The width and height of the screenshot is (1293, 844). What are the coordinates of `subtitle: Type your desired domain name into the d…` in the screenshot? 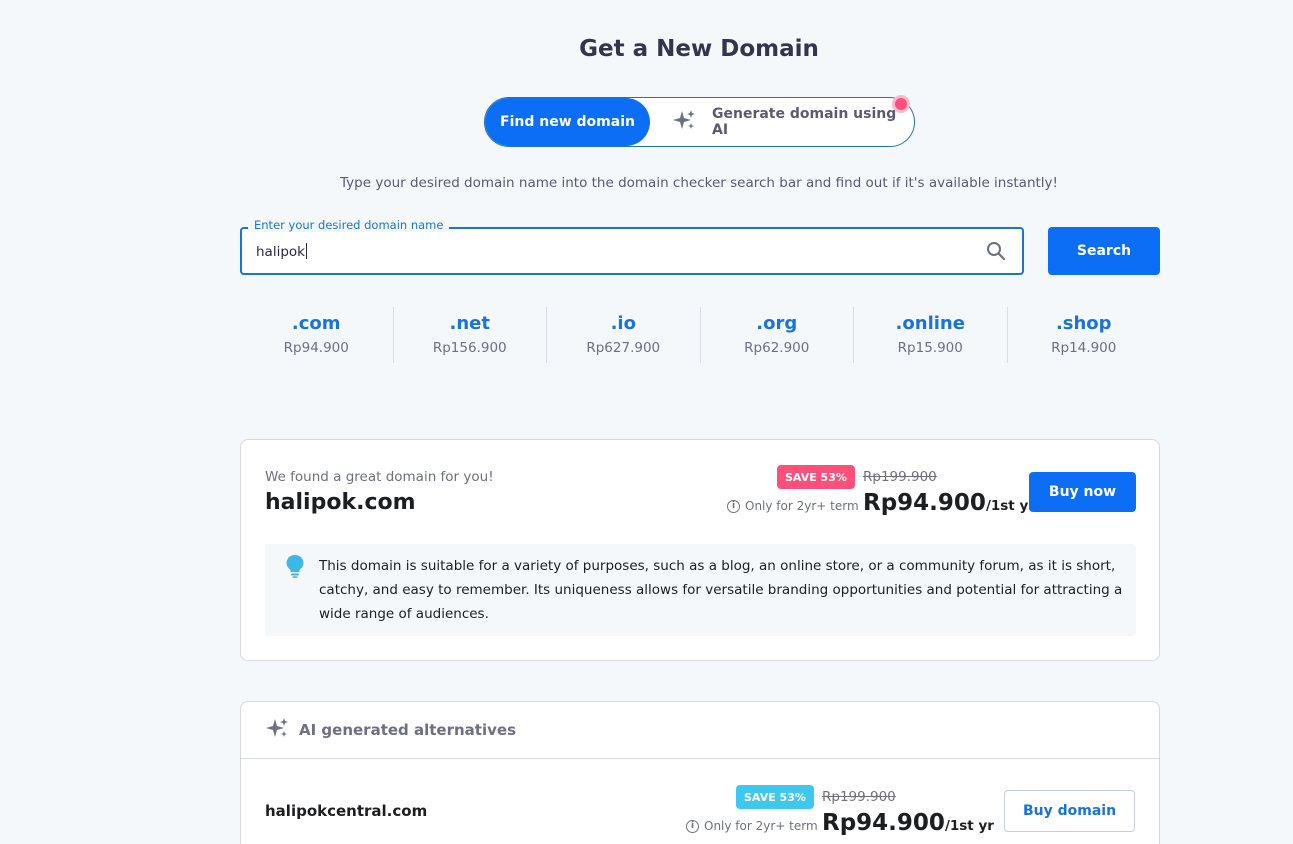 It's located at (699, 183).